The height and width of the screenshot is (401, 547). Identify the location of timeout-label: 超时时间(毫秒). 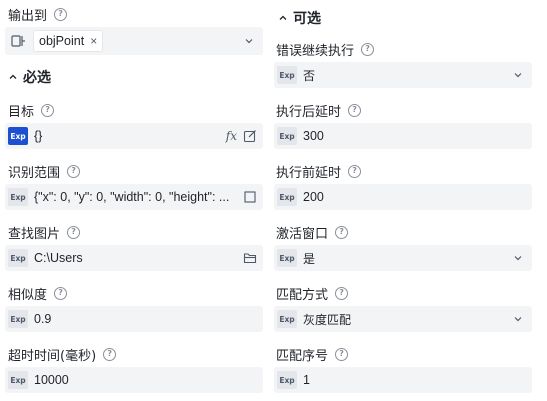
(52, 356).